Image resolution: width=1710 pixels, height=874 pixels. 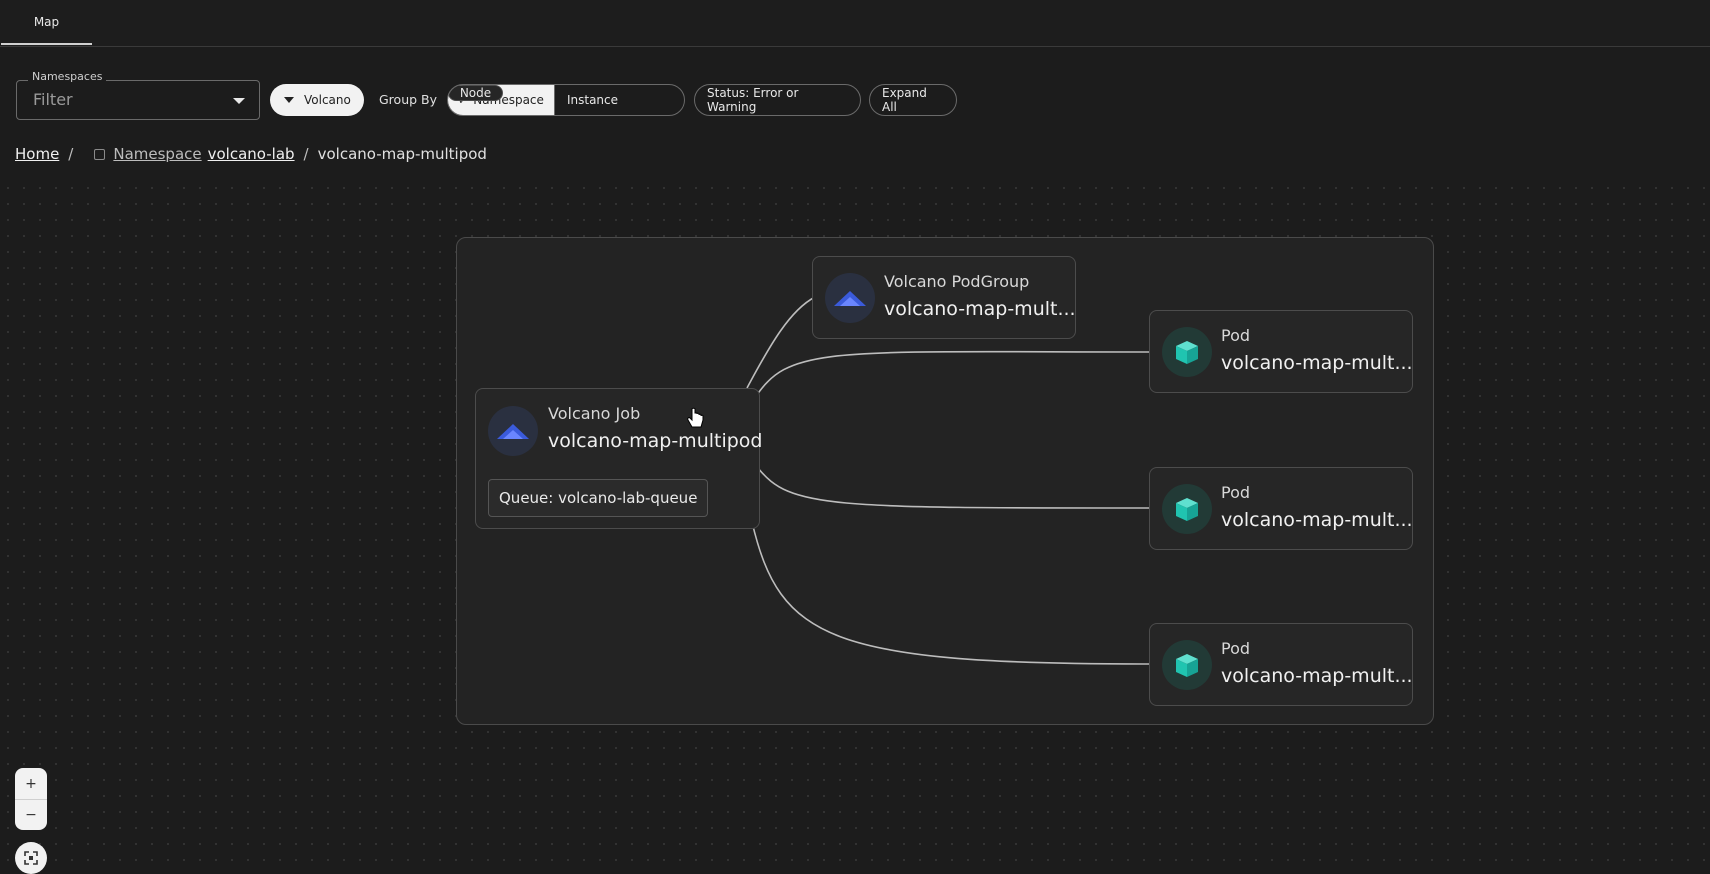 I want to click on breadcrumb-namespace-prefix: Namespace, so click(x=157, y=154).